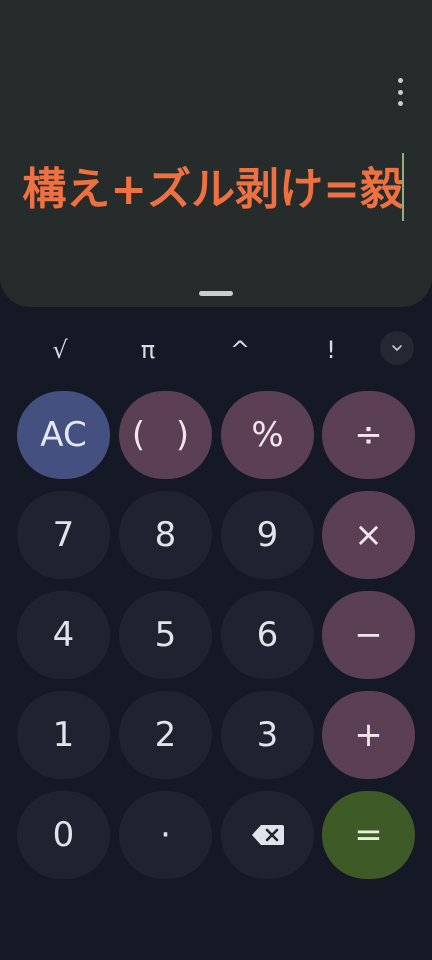  What do you see at coordinates (165, 535) in the screenshot?
I see `digit-8-button: 8` at bounding box center [165, 535].